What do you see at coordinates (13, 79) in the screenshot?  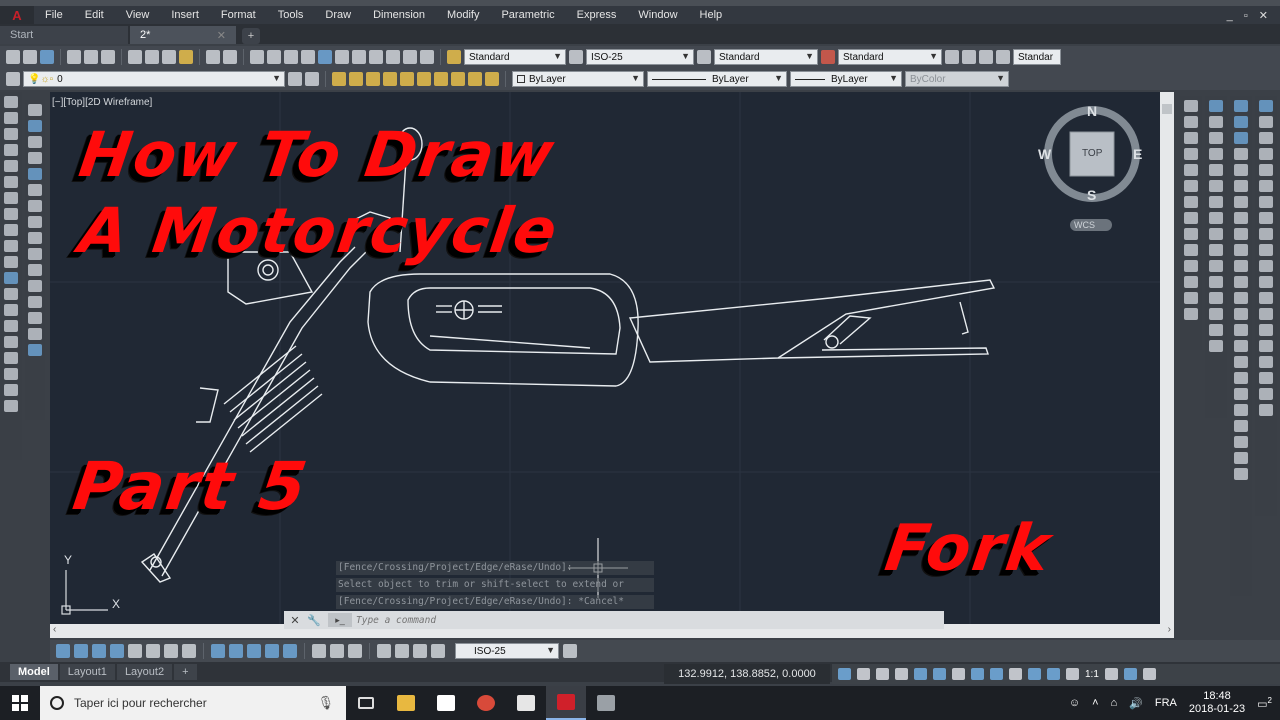 I see `layer-properties-icon` at bounding box center [13, 79].